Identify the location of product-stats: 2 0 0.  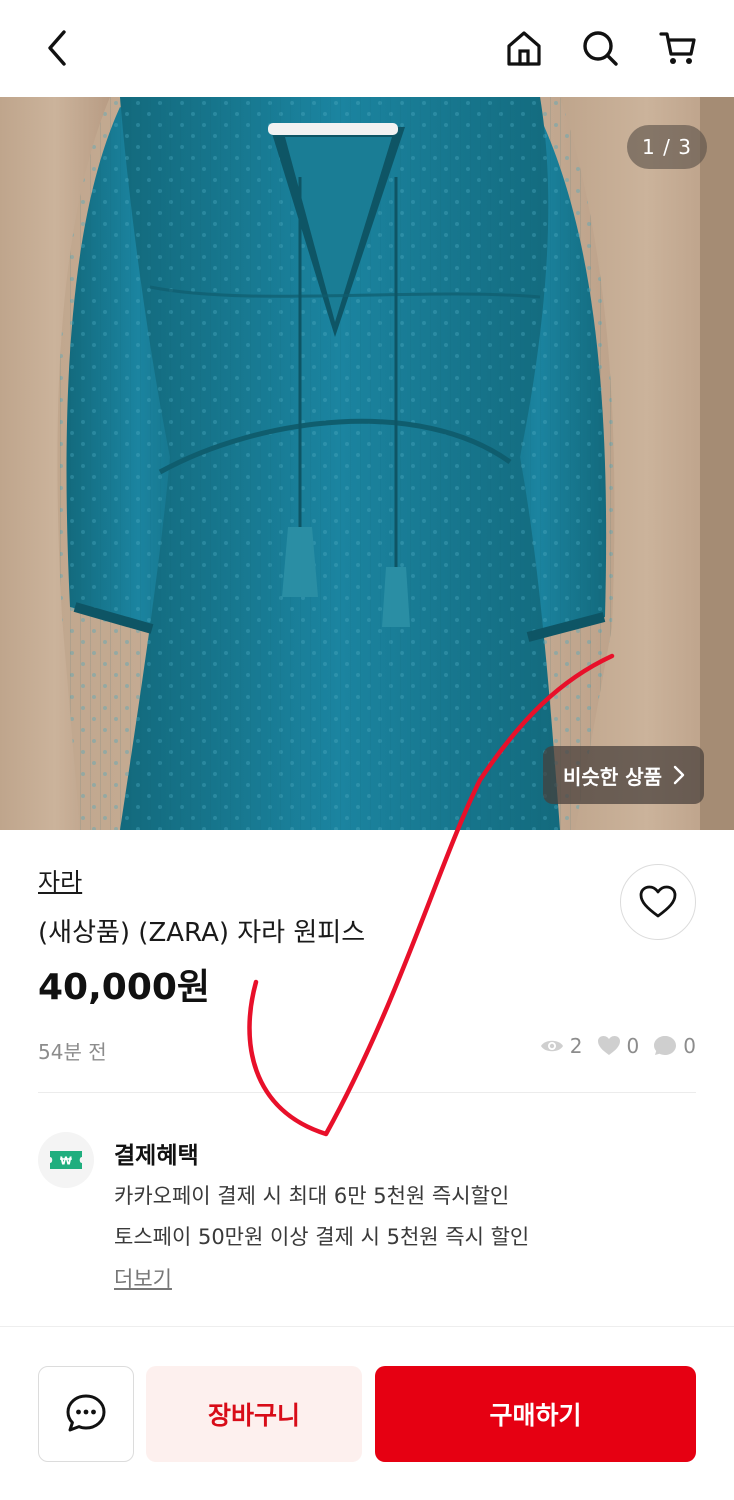
(613, 1046).